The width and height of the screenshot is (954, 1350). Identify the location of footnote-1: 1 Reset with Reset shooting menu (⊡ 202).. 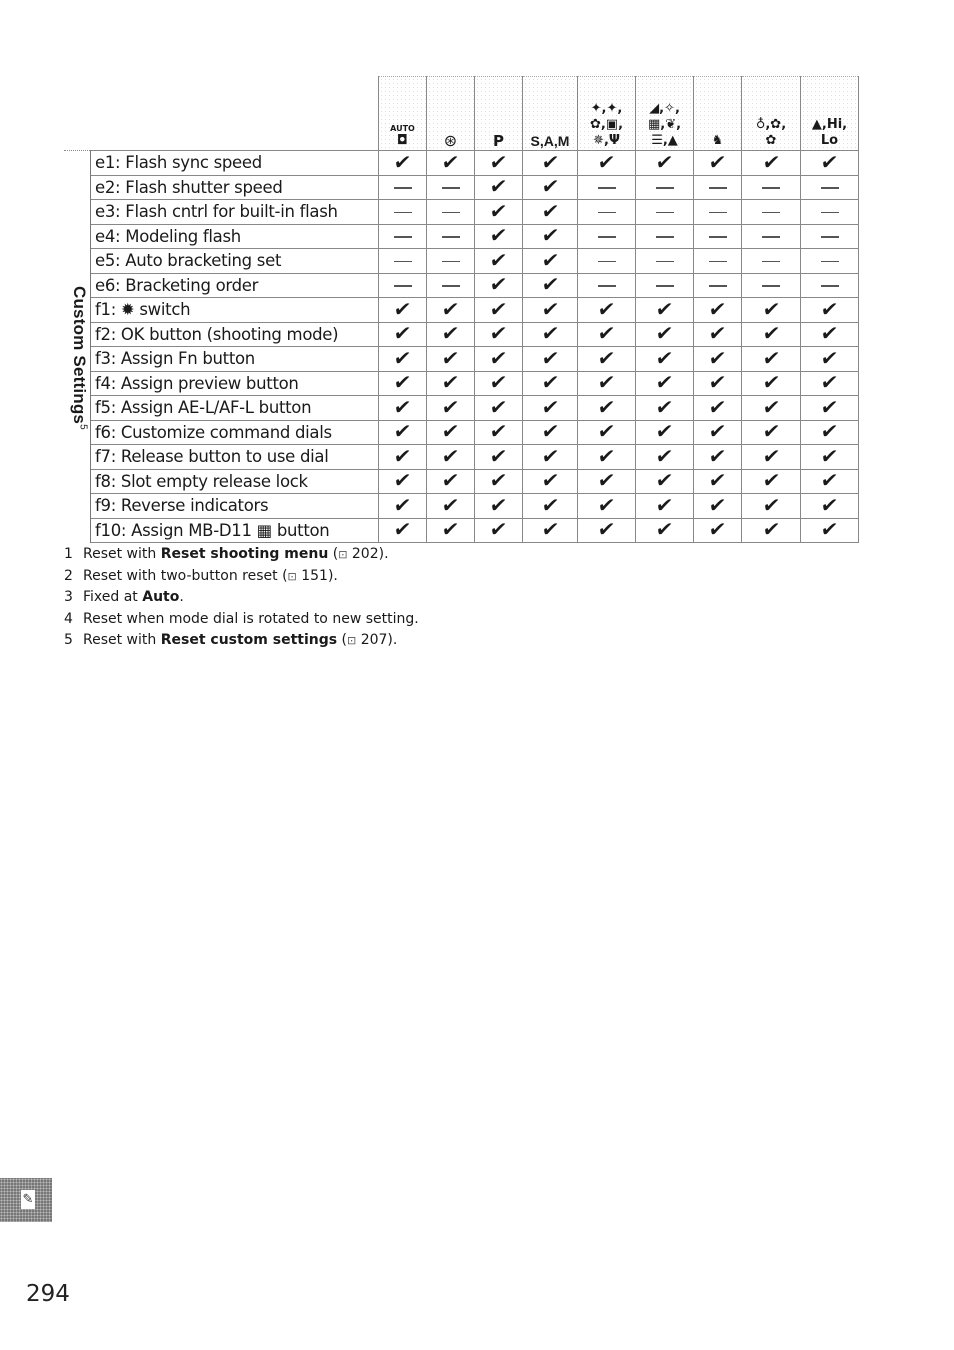
(241, 555).